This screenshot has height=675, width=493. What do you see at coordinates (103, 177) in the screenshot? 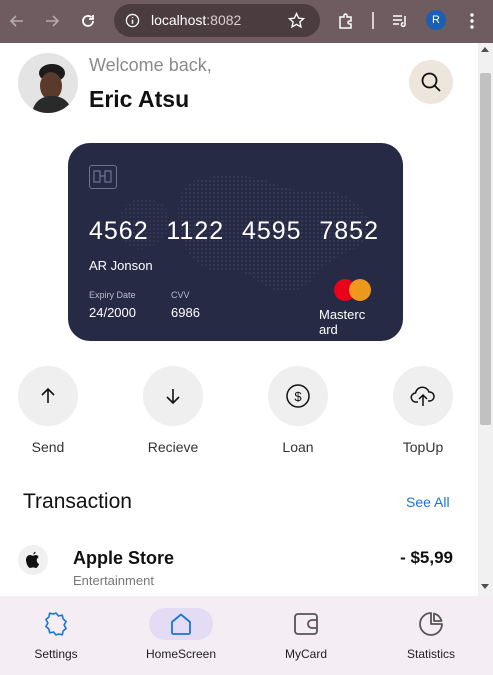
I see `card-chip-icon` at bounding box center [103, 177].